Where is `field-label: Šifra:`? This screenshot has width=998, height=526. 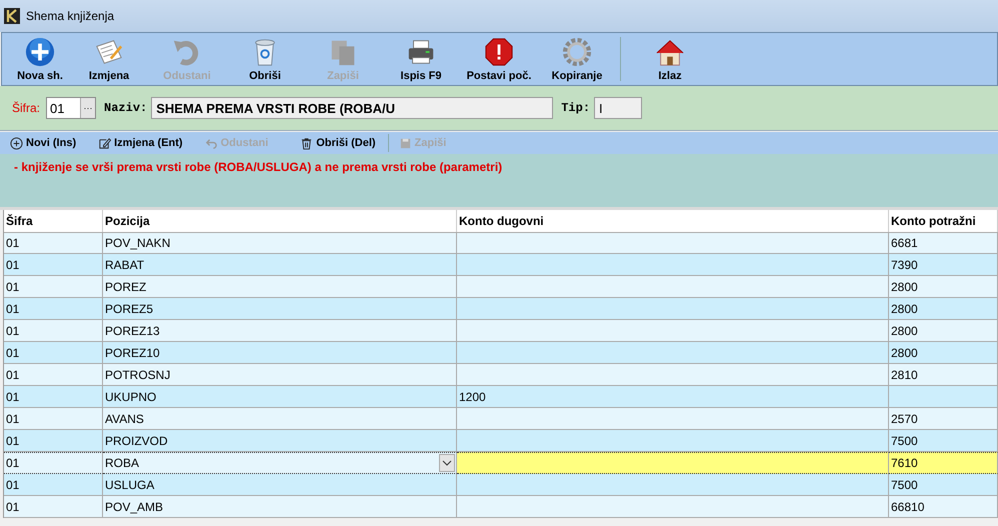
field-label: Šifra: is located at coordinates (26, 108).